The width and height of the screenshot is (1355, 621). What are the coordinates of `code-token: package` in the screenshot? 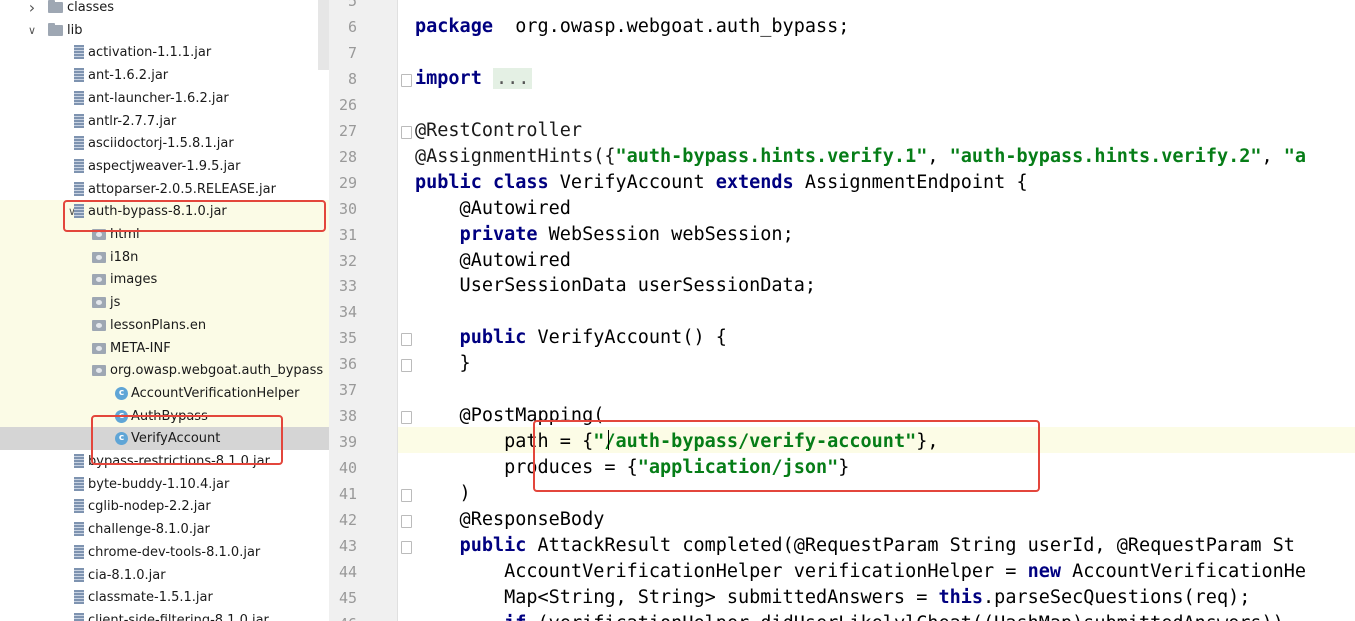 It's located at (454, 26).